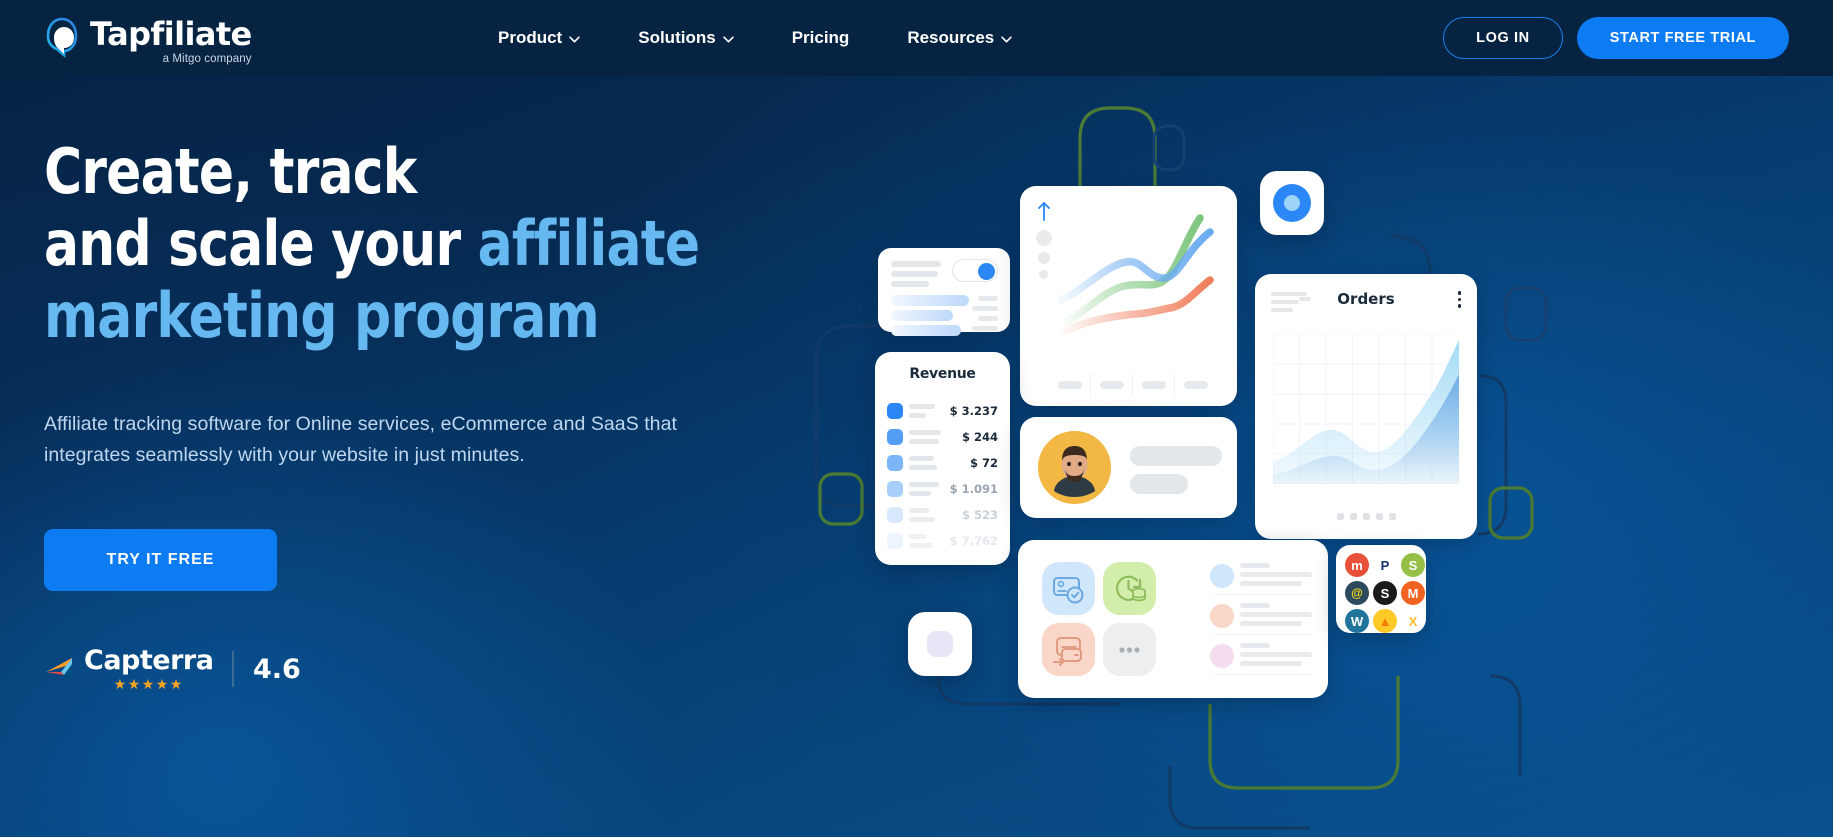 The height and width of the screenshot is (837, 1833). What do you see at coordinates (1385, 621) in the screenshot?
I see `firebase-icon: ▲` at bounding box center [1385, 621].